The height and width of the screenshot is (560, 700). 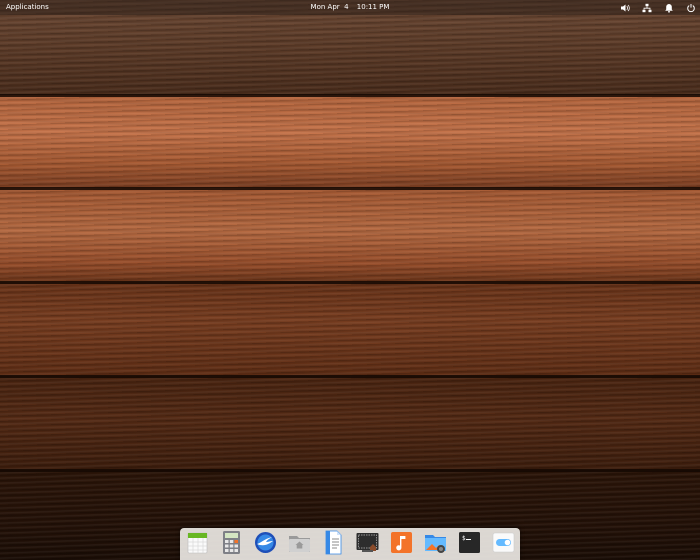 I want to click on top-panel: Applications Mon Apr 4 10:11 PM, so click(x=350, y=7).